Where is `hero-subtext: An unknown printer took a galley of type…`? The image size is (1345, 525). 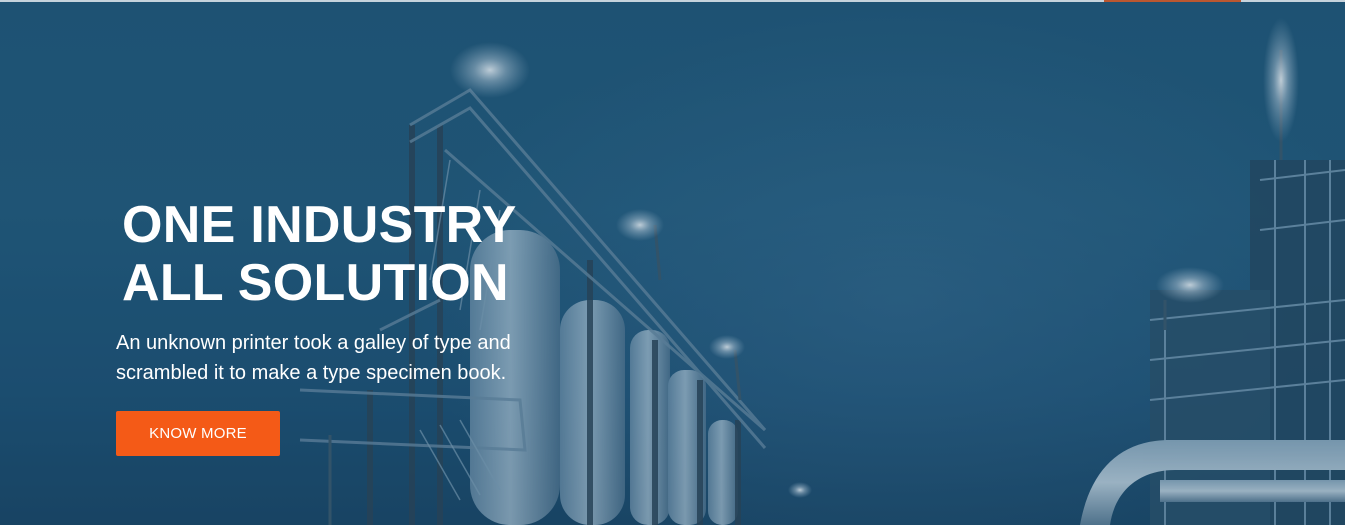
hero-subtext: An unknown printer took a galley of type… is located at coordinates (376, 358).